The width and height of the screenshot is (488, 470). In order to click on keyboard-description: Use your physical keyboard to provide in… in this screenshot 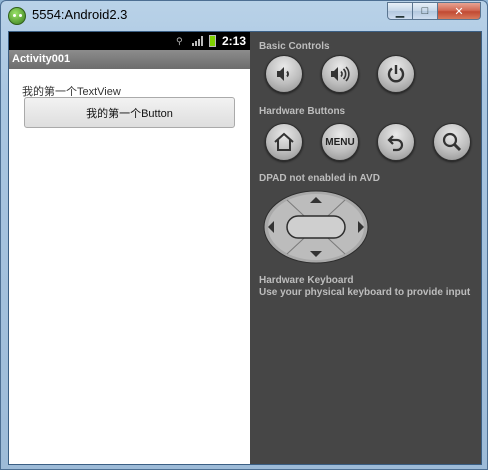, I will do `click(365, 292)`.